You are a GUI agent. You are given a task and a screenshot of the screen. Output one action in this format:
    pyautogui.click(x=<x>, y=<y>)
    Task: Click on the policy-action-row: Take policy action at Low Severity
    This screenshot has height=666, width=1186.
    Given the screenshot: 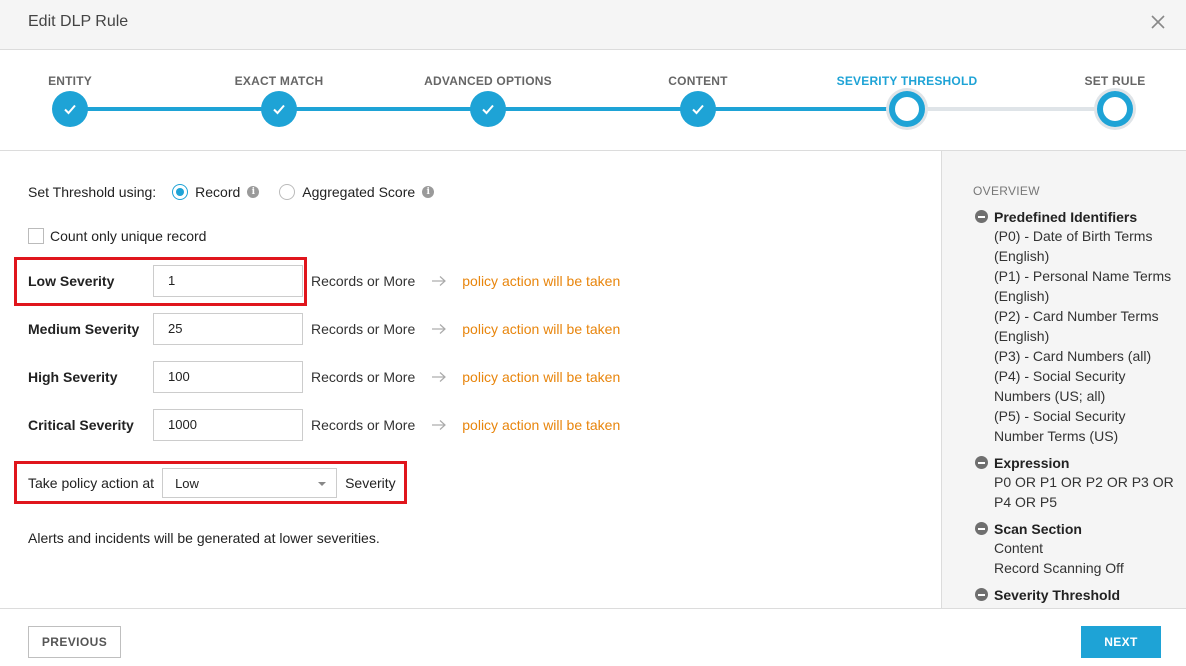 What is the action you would take?
    pyautogui.click(x=212, y=483)
    